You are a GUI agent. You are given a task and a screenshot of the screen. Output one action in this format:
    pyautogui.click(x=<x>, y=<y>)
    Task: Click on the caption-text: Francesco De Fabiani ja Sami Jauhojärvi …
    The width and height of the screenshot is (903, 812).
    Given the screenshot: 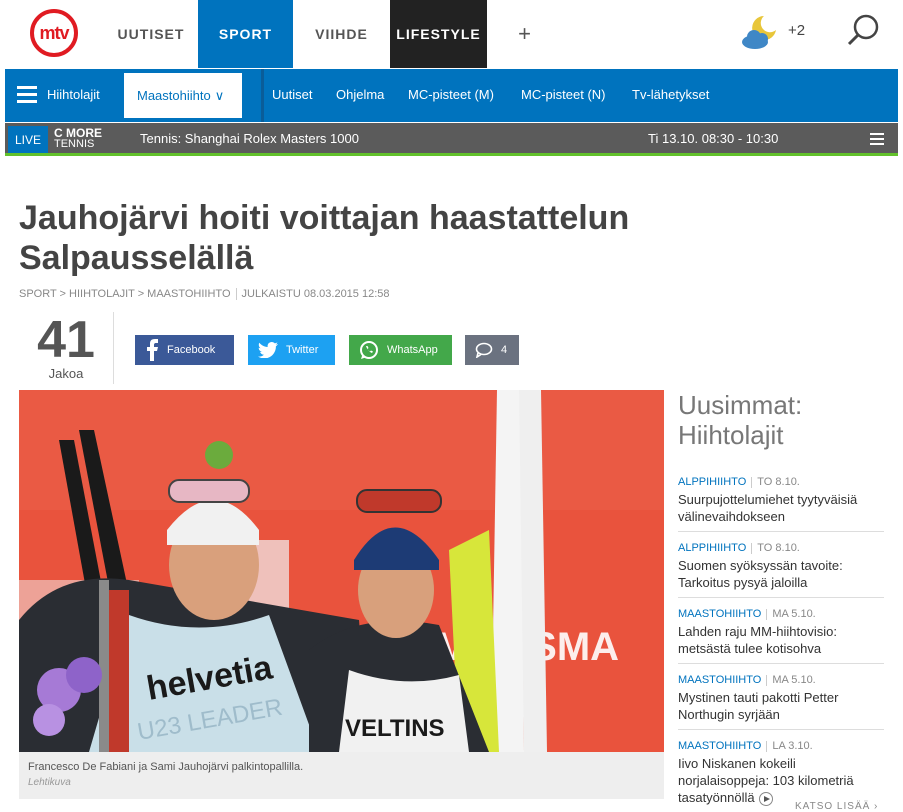 What is the action you would take?
    pyautogui.click(x=166, y=767)
    